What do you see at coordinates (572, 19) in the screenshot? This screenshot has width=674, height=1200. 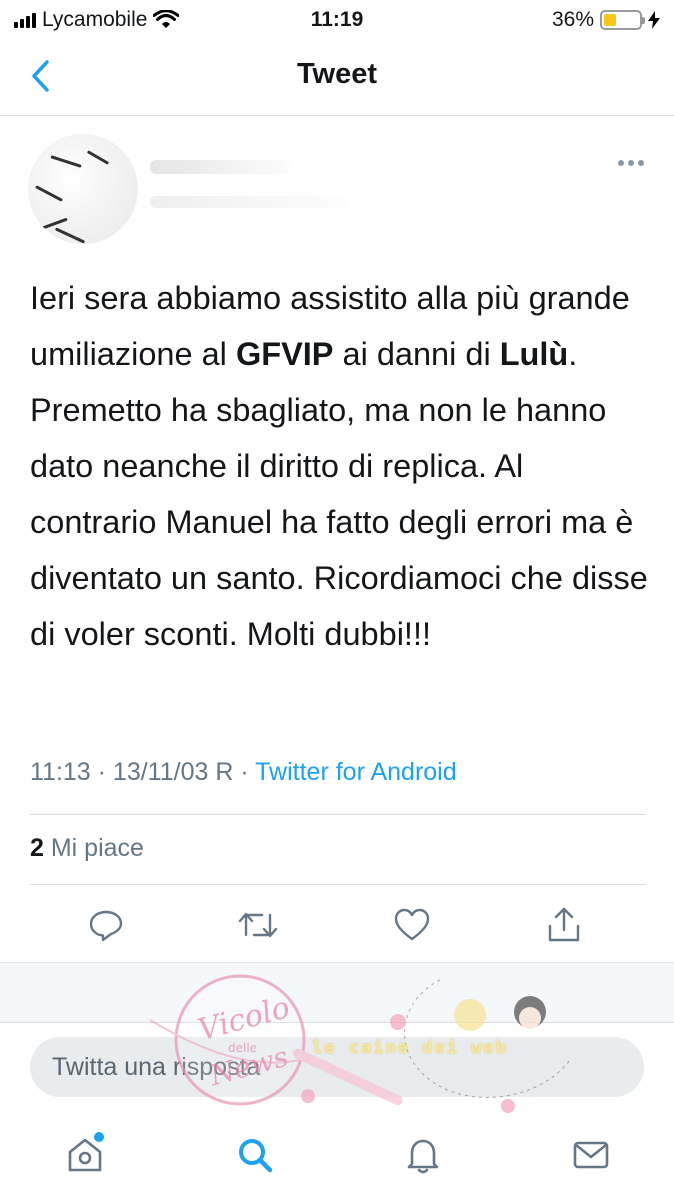 I see `battery-percent: 36%` at bounding box center [572, 19].